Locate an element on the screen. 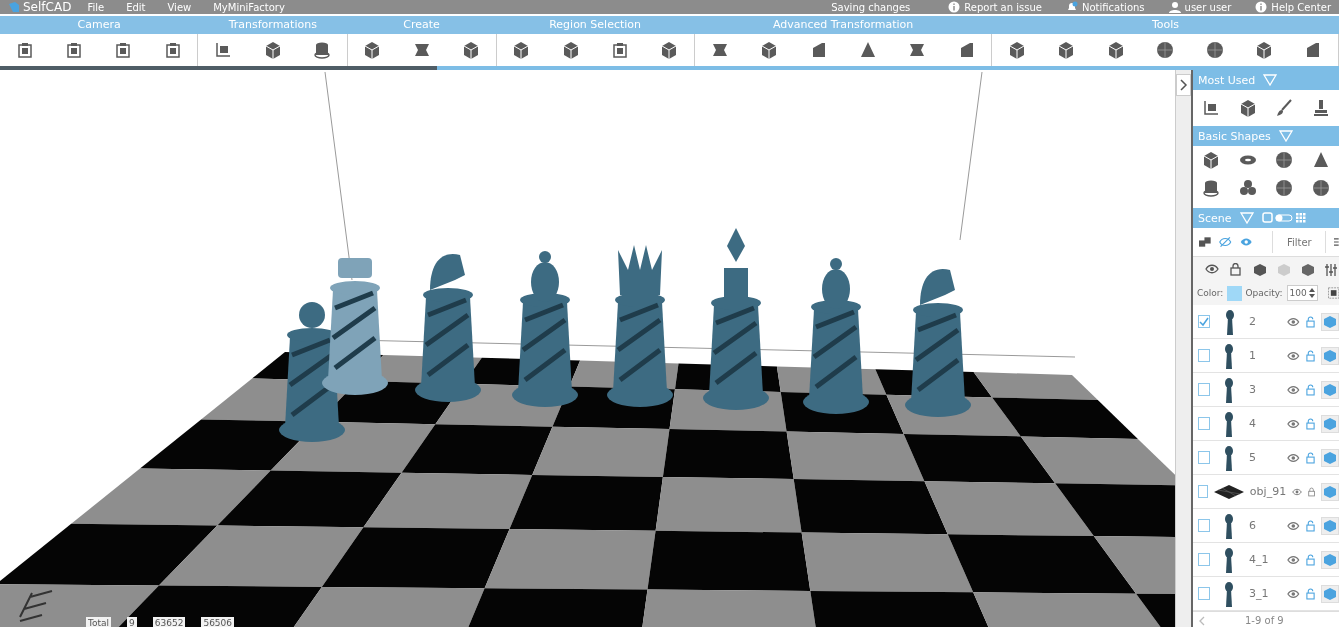 This screenshot has width=1339, height=627. scene-object-row: 6 is located at coordinates (1266, 526).